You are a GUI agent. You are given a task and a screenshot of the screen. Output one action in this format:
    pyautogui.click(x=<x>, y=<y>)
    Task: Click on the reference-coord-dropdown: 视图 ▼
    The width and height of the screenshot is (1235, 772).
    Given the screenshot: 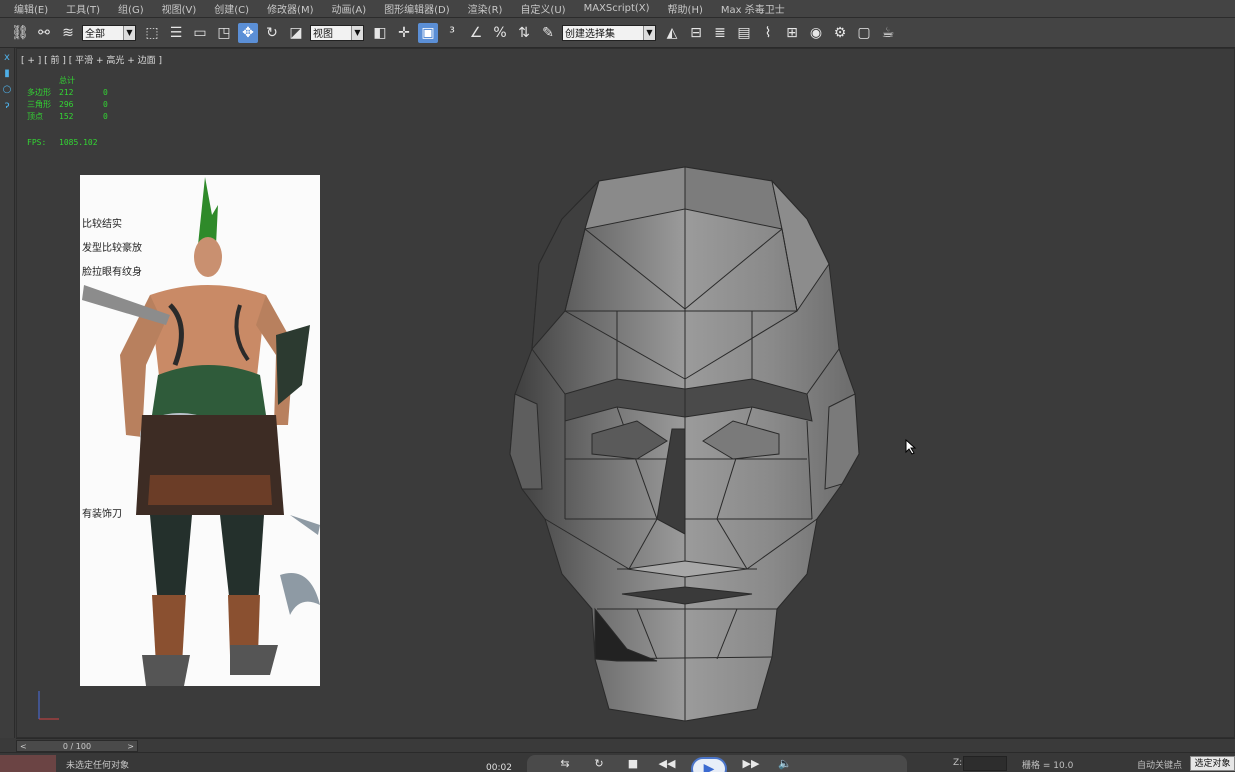 What is the action you would take?
    pyautogui.click(x=337, y=32)
    